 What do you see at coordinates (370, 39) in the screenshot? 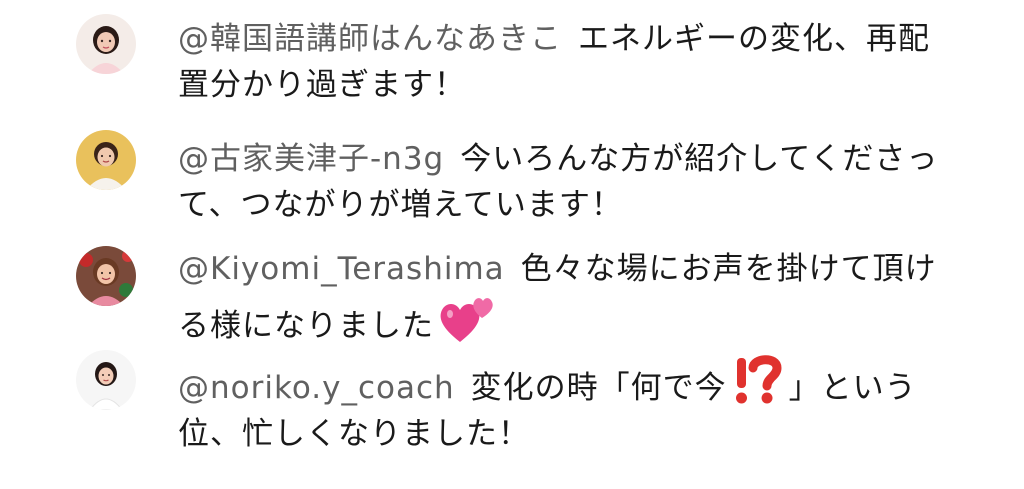
I see `comment-author-handle: @韓国語講師はんなあきこ` at bounding box center [370, 39].